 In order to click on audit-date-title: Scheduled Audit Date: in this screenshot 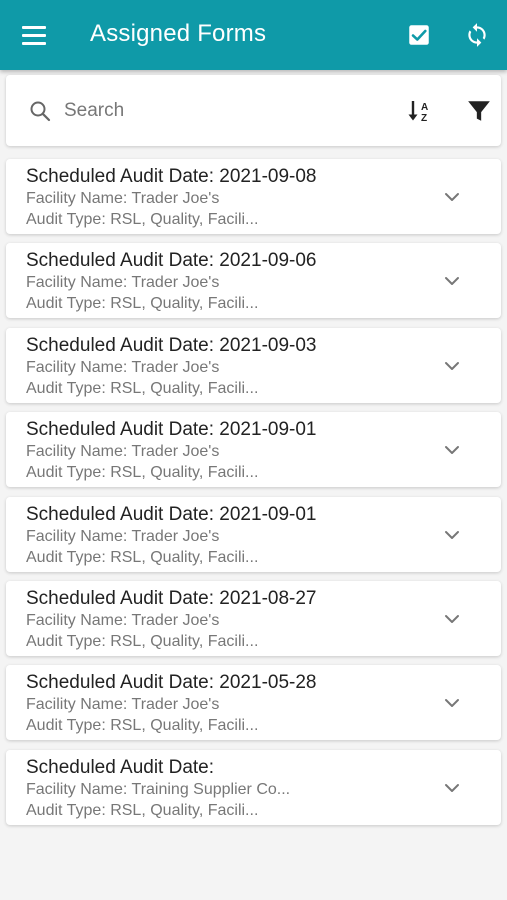, I will do `click(120, 767)`.